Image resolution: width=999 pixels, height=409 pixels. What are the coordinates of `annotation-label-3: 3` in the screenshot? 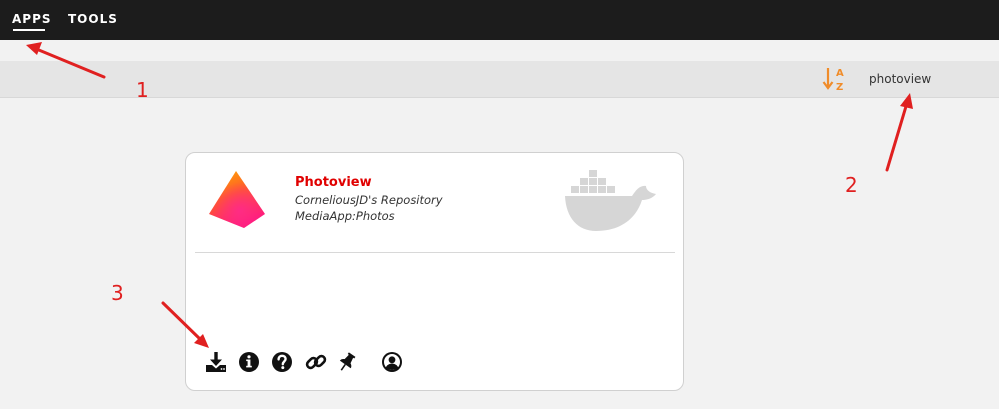 It's located at (117, 293).